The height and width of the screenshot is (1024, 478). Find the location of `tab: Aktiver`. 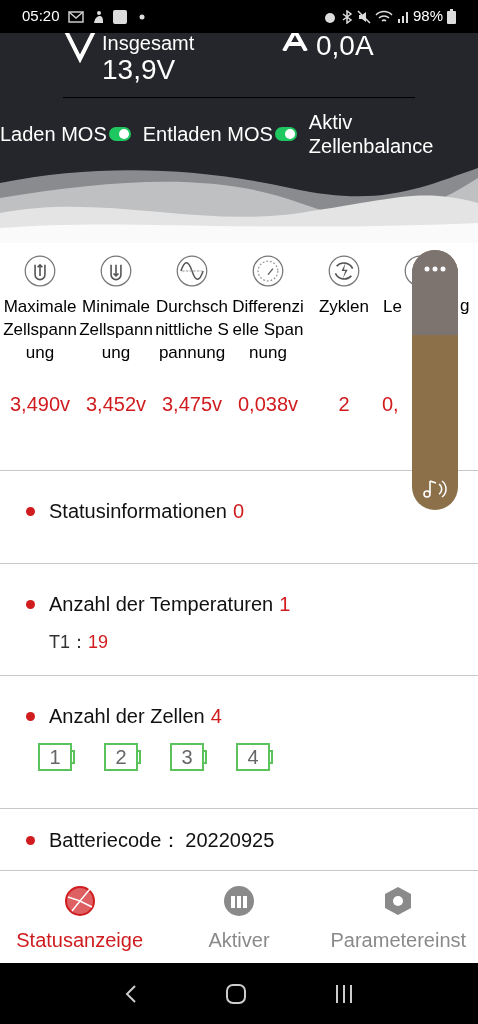

tab: Aktiver is located at coordinates (239, 917).